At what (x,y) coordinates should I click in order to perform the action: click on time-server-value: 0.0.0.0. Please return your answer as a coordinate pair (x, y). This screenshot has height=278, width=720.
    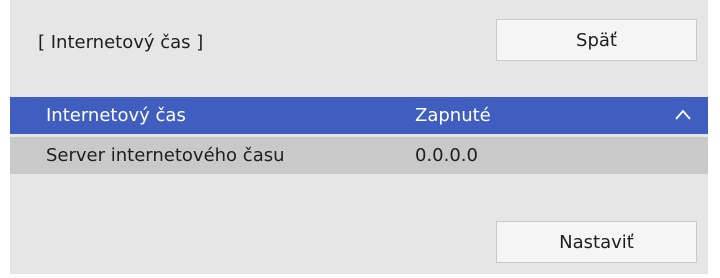
    Looking at the image, I should click on (446, 155).